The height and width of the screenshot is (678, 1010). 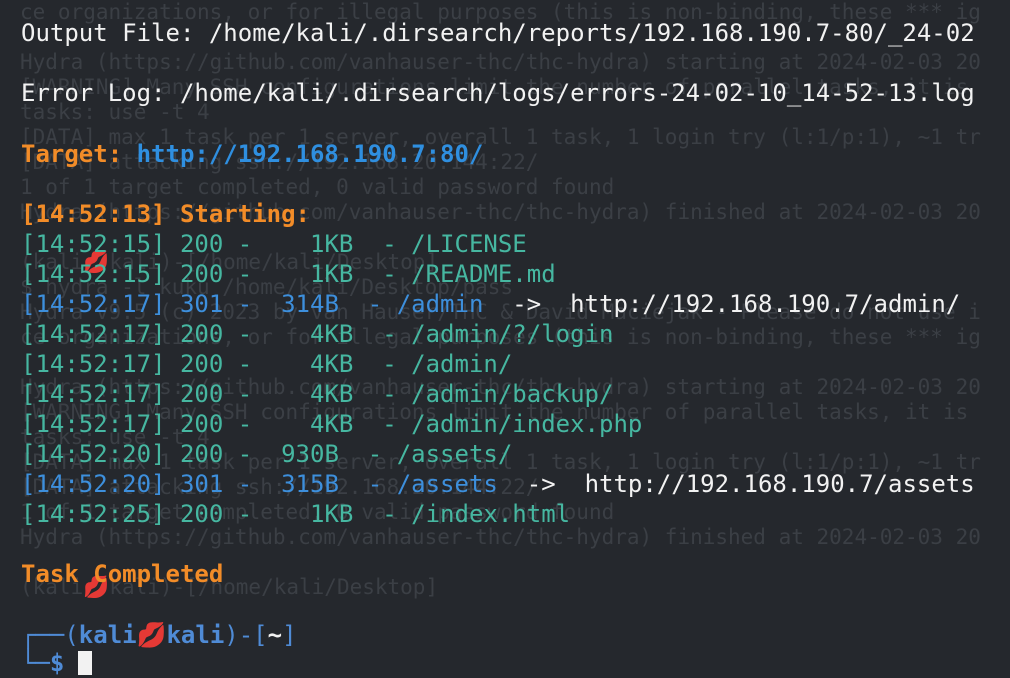 I want to click on result-row: [14:52:17] 200 - 4KB - /admin/index.php, so click(x=332, y=424).